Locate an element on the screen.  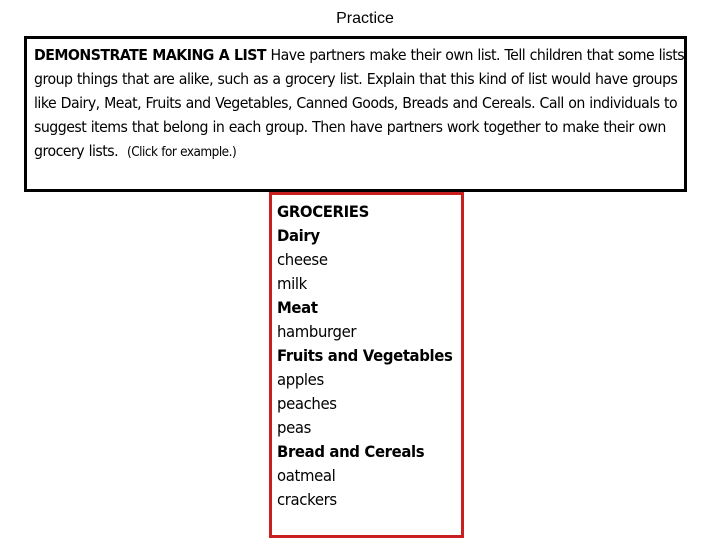
click-for-example-link: (Click for example.) is located at coordinates (182, 152).